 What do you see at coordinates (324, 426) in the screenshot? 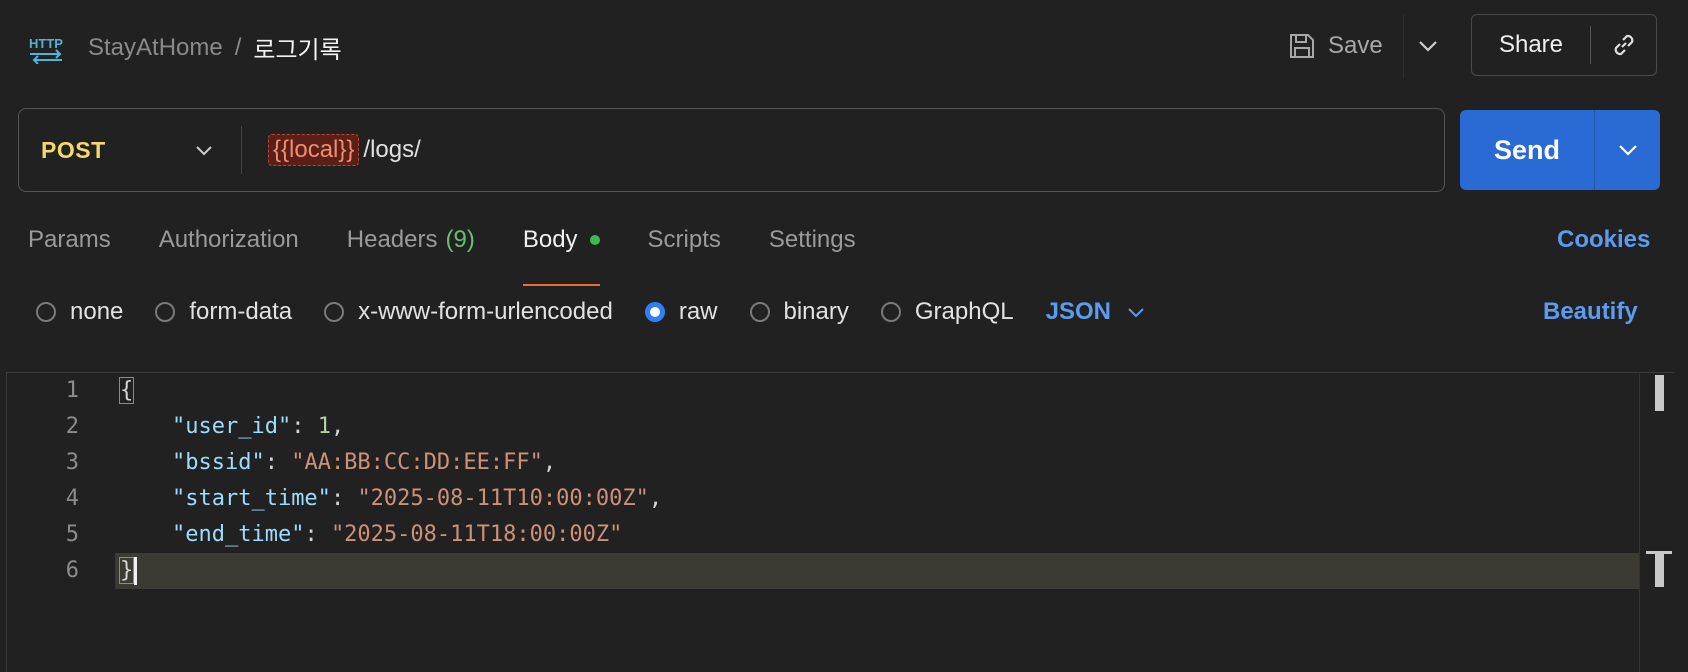
I see `json-value: 1` at bounding box center [324, 426].